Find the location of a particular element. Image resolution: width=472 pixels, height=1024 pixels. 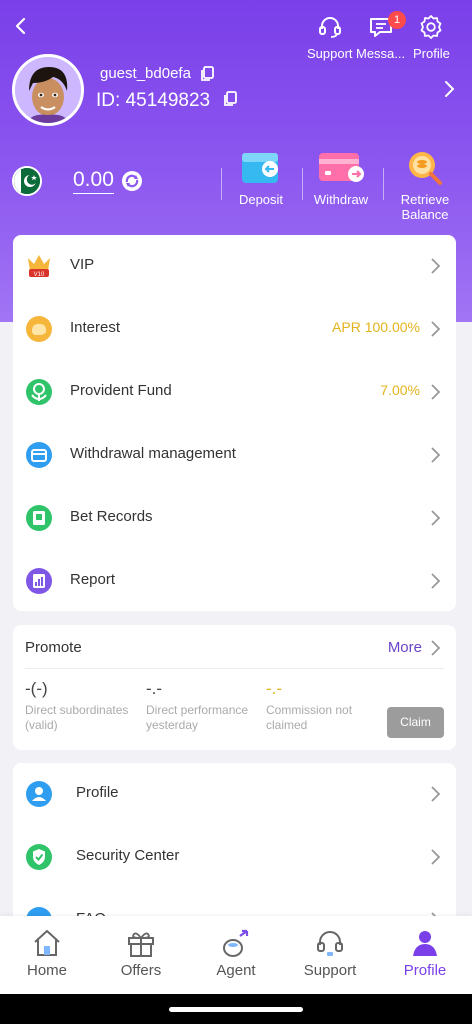

home-icon is located at coordinates (47, 943).